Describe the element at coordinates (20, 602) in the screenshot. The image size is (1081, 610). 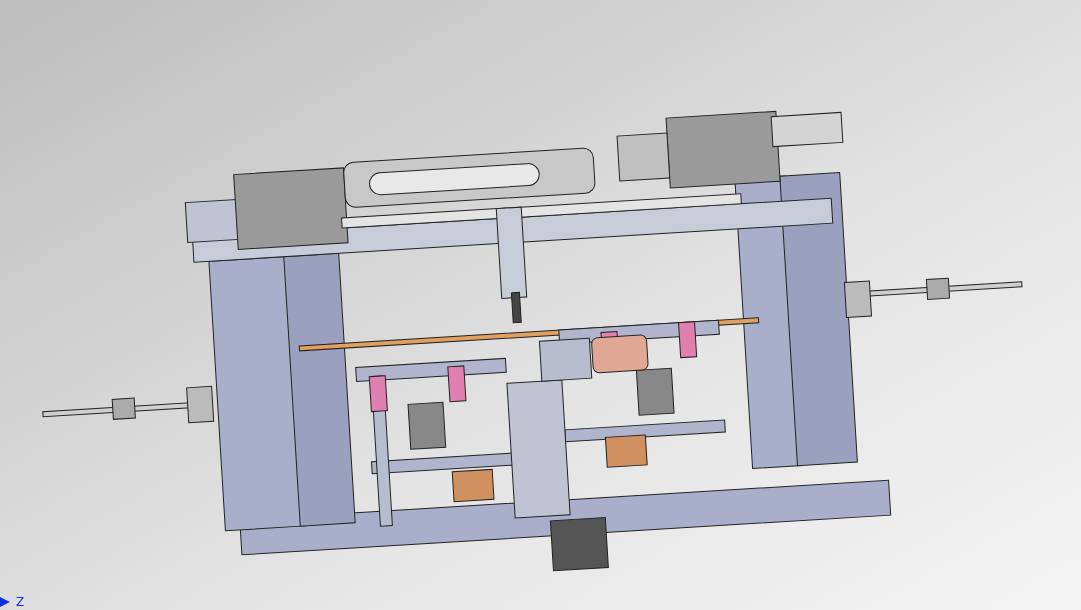
I see `axis-label: Z` at that location.